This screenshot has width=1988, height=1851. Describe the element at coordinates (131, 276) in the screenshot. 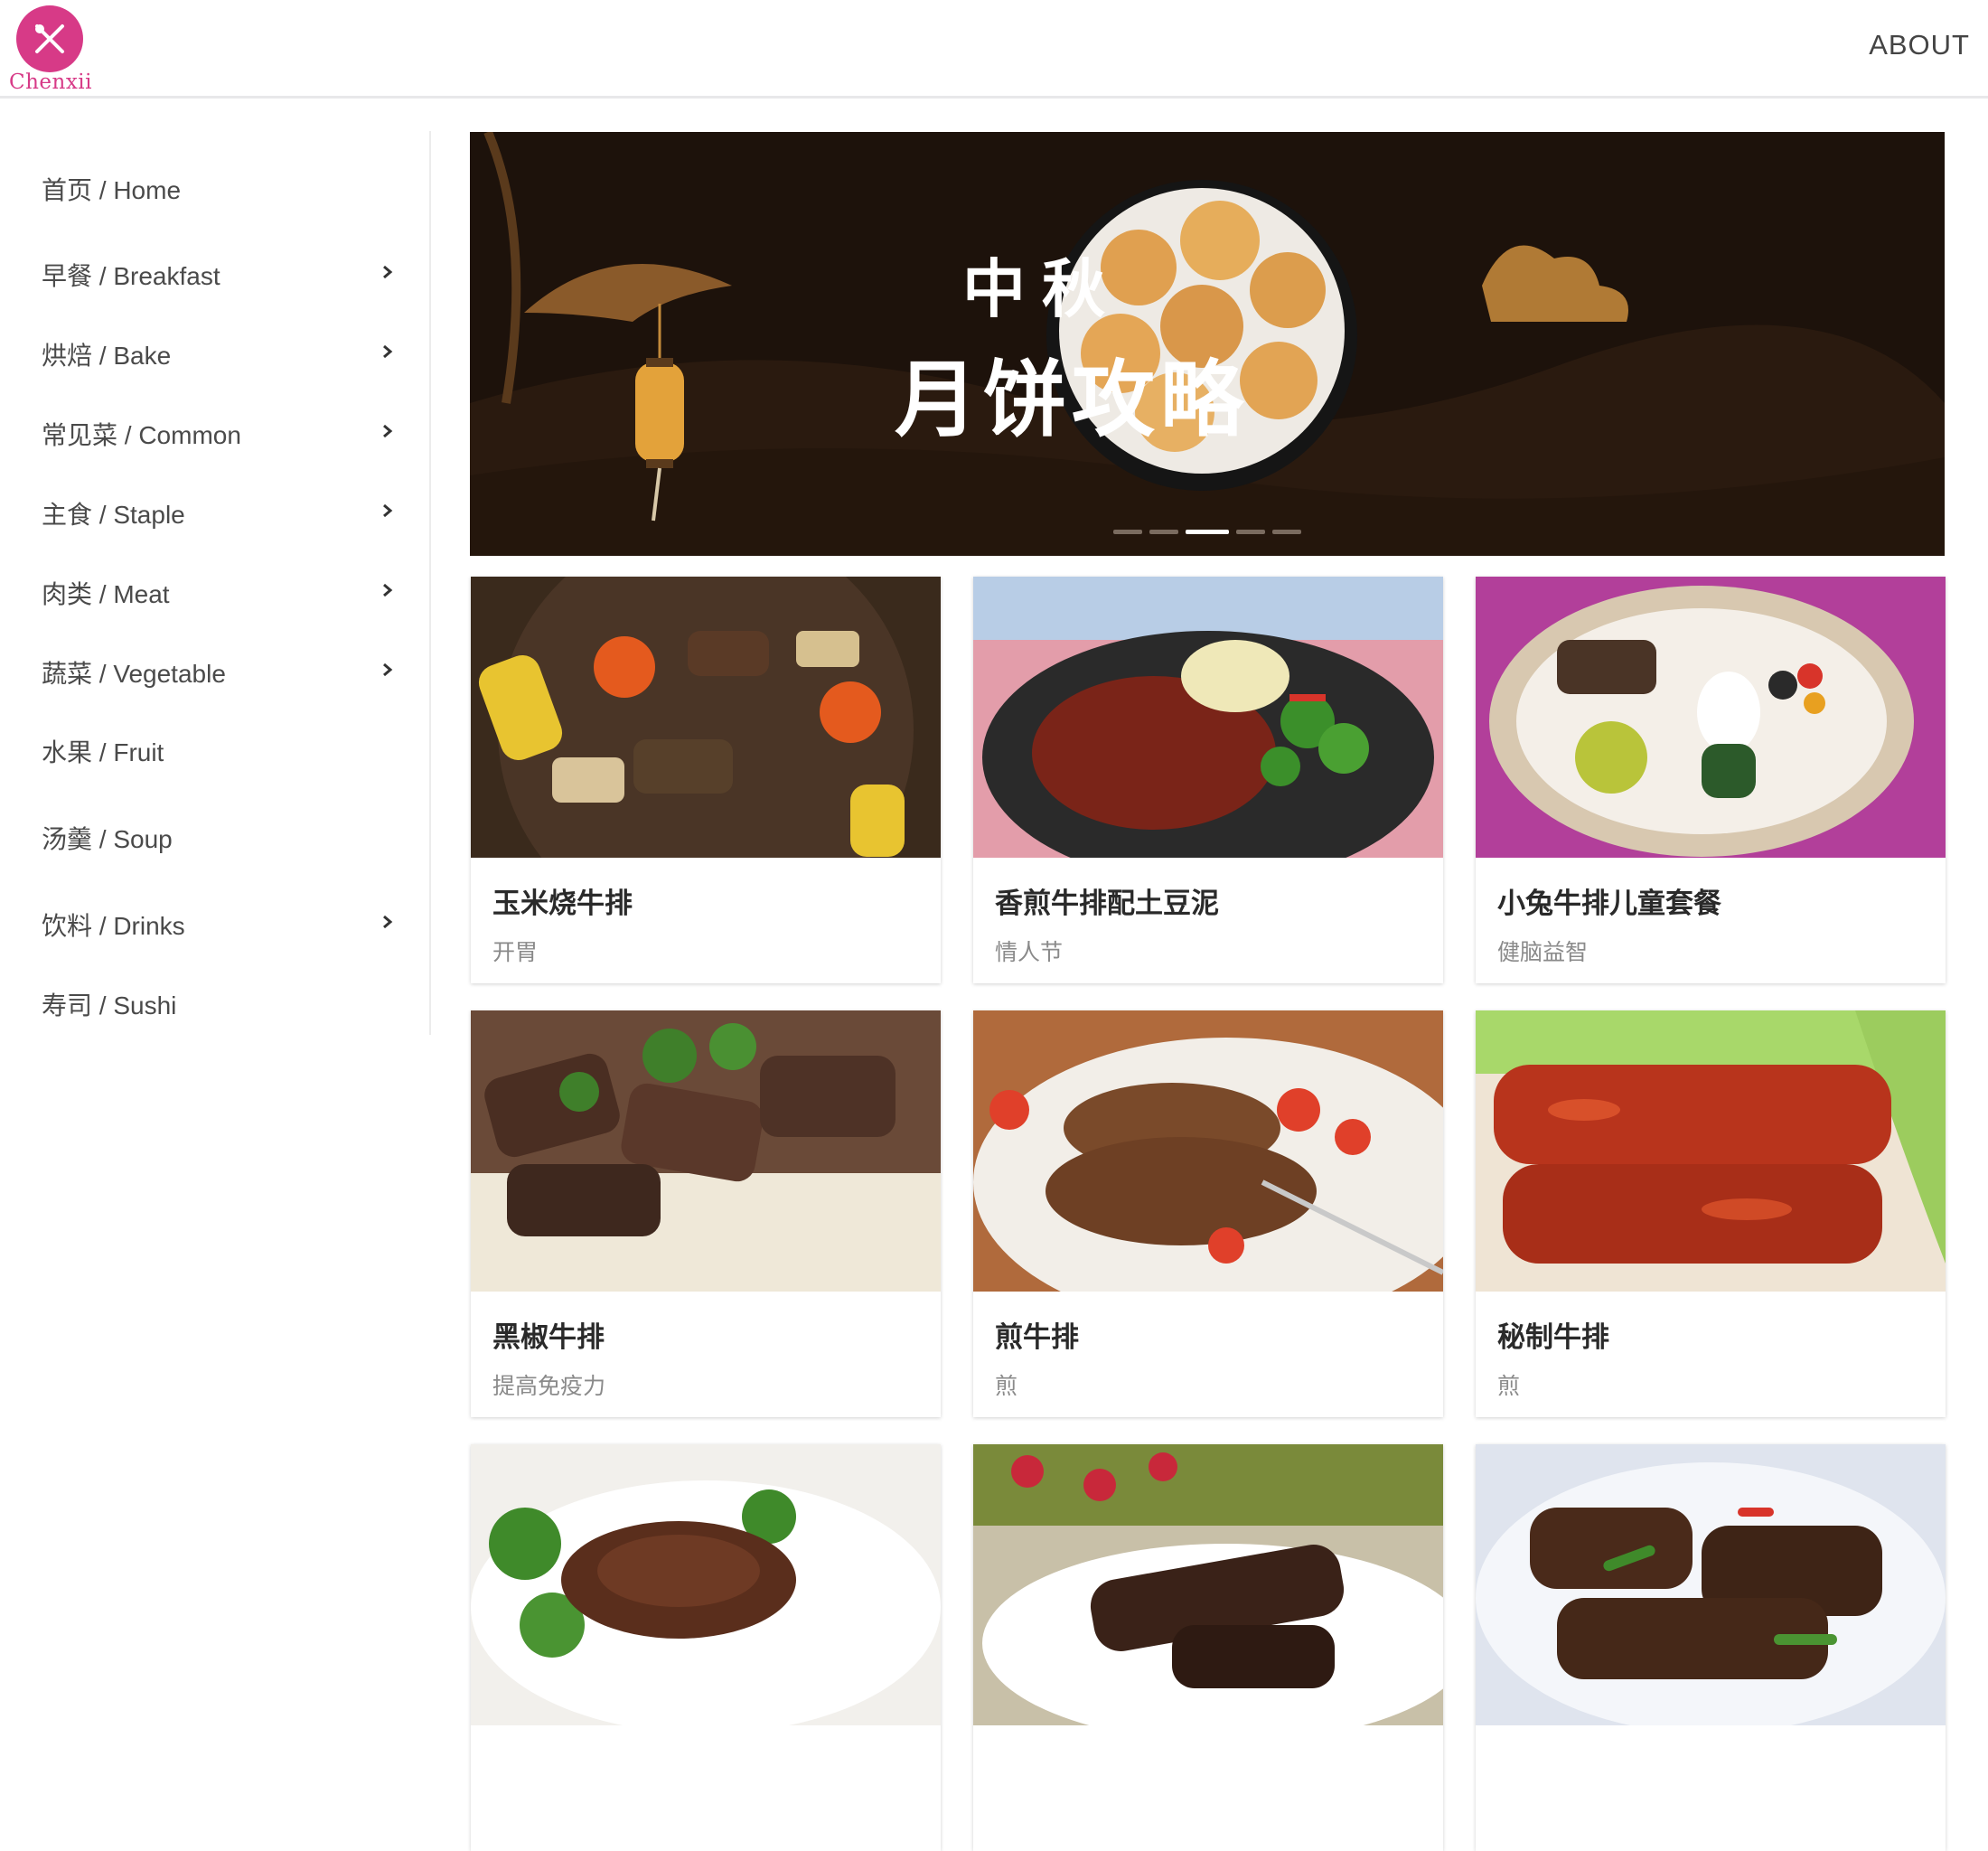

I see `sidebar-item-label: 早餐 / Breakfast` at that location.